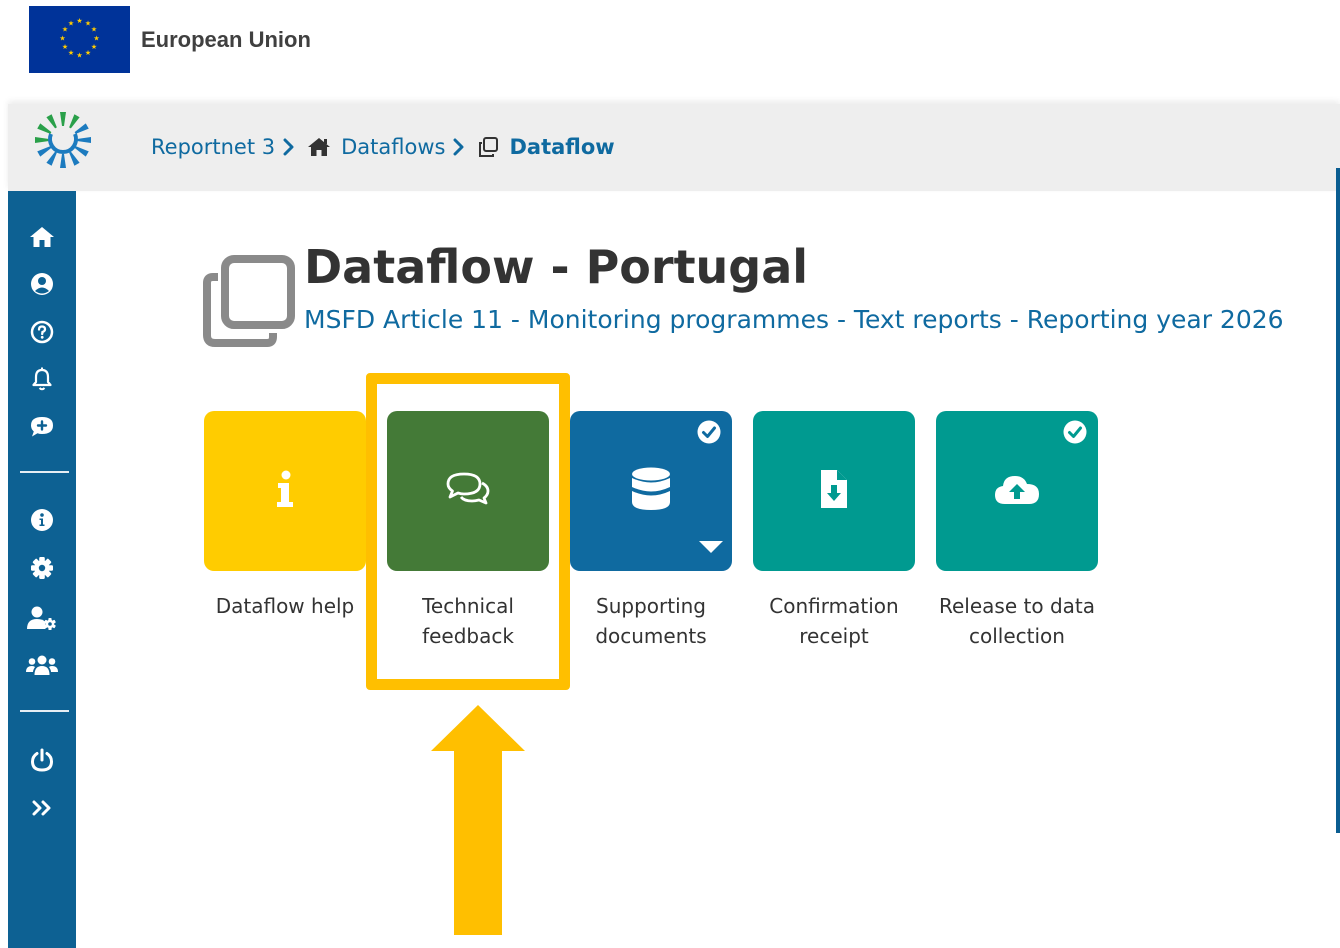 Image resolution: width=1340 pixels, height=948 pixels. I want to click on info-circle-icon, so click(42, 520).